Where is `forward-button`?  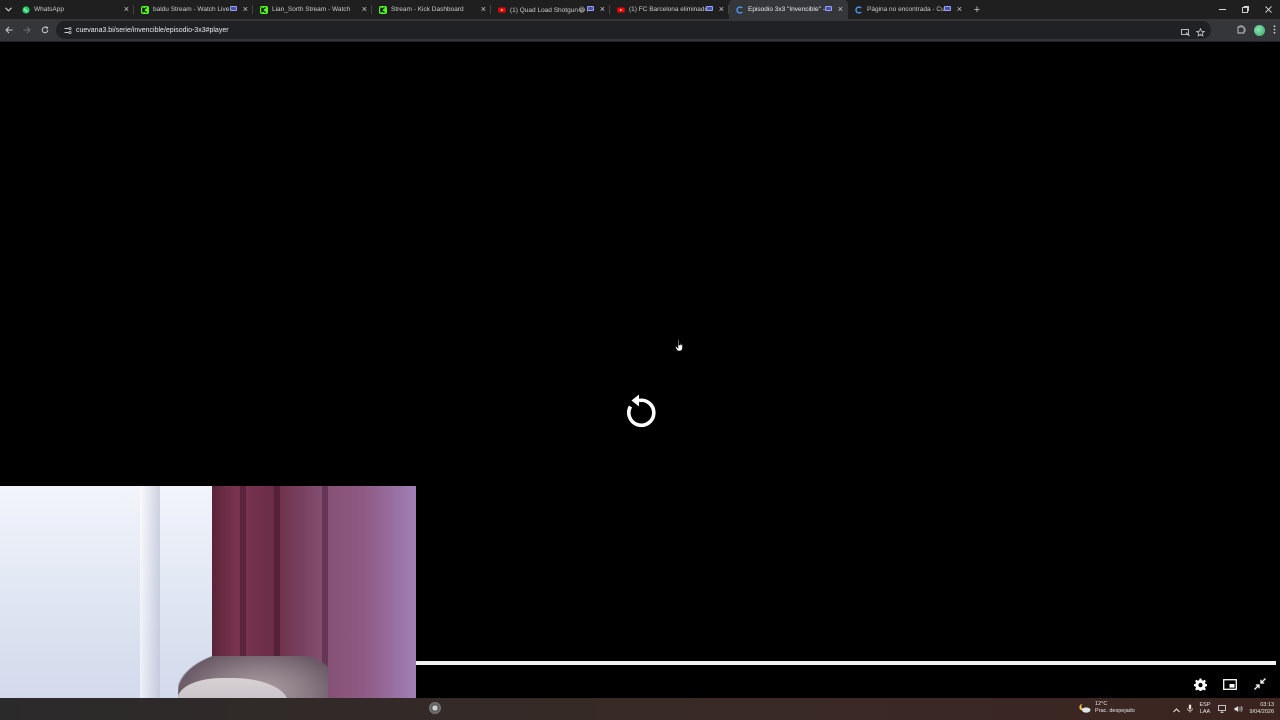
forward-button is located at coordinates (27, 30).